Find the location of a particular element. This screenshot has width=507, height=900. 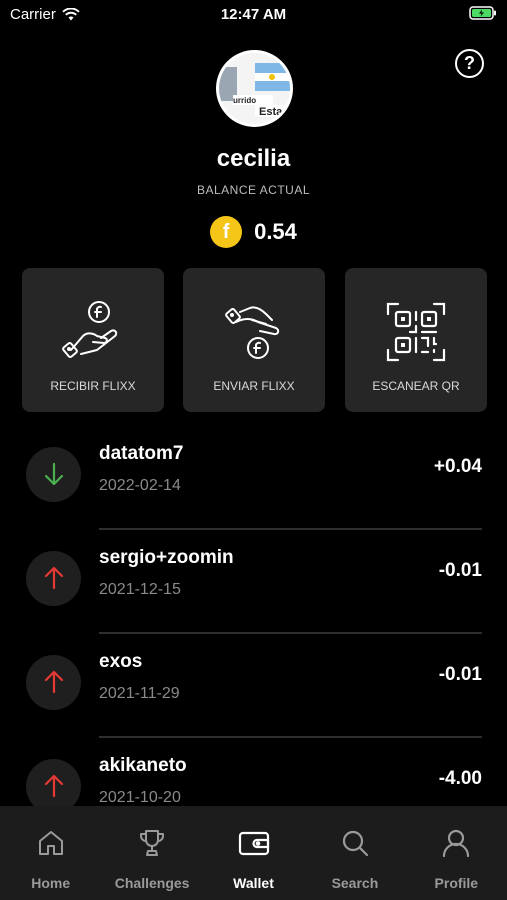

avatar: urrido Esta is located at coordinates (254, 88).